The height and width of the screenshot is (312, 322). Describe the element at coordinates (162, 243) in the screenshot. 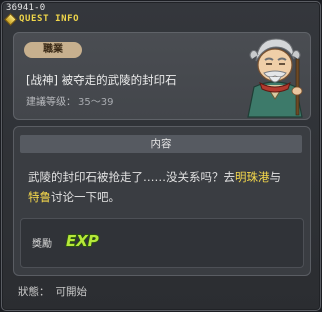

I see `reward-box: 獎勵 EXP` at that location.